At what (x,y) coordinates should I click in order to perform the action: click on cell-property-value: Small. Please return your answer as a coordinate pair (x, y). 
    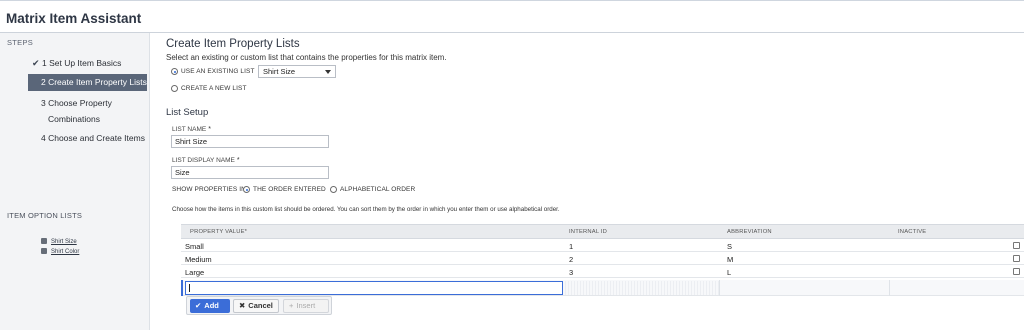
    Looking at the image, I should click on (194, 246).